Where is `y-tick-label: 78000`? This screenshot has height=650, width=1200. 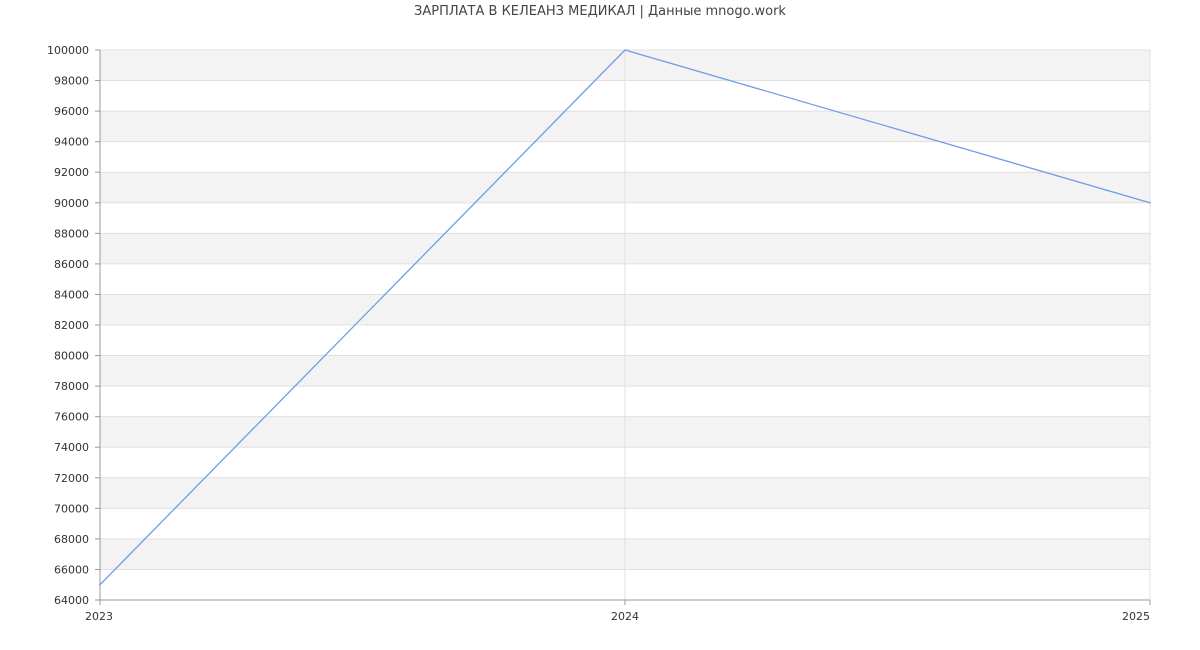
y-tick-label: 78000 is located at coordinates (71, 386).